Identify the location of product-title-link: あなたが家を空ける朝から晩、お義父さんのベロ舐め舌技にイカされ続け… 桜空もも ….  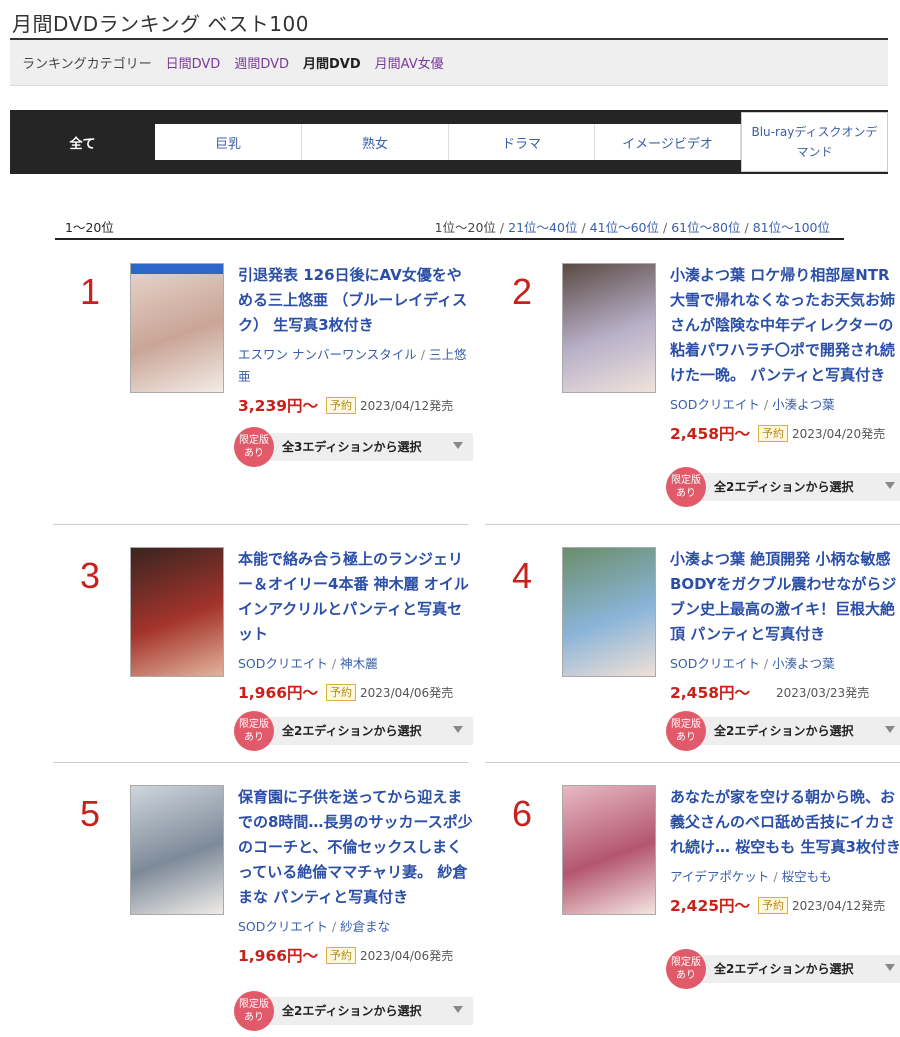
(785, 822).